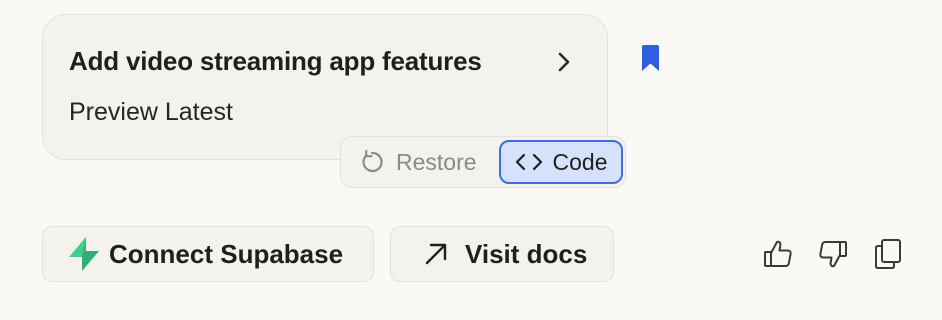 The image size is (942, 320). I want to click on card-title: Add video streaming app features, so click(275, 61).